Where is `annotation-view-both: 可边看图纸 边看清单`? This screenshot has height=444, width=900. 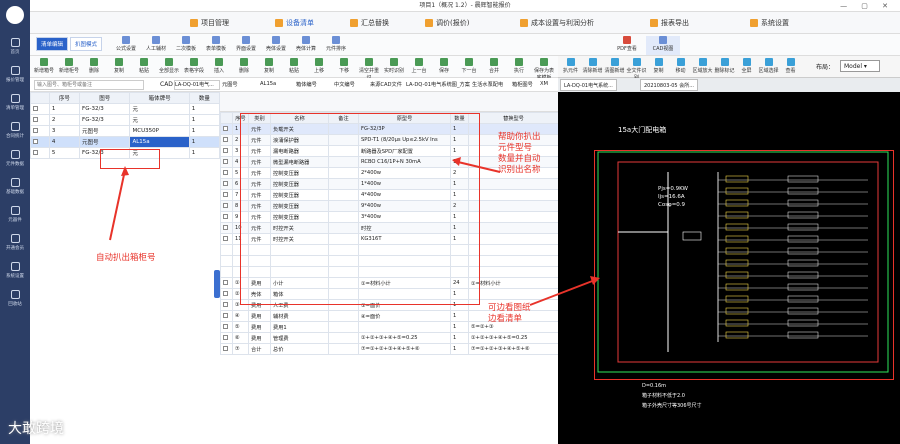 annotation-view-both: 可边看图纸 边看清单 is located at coordinates (509, 313).